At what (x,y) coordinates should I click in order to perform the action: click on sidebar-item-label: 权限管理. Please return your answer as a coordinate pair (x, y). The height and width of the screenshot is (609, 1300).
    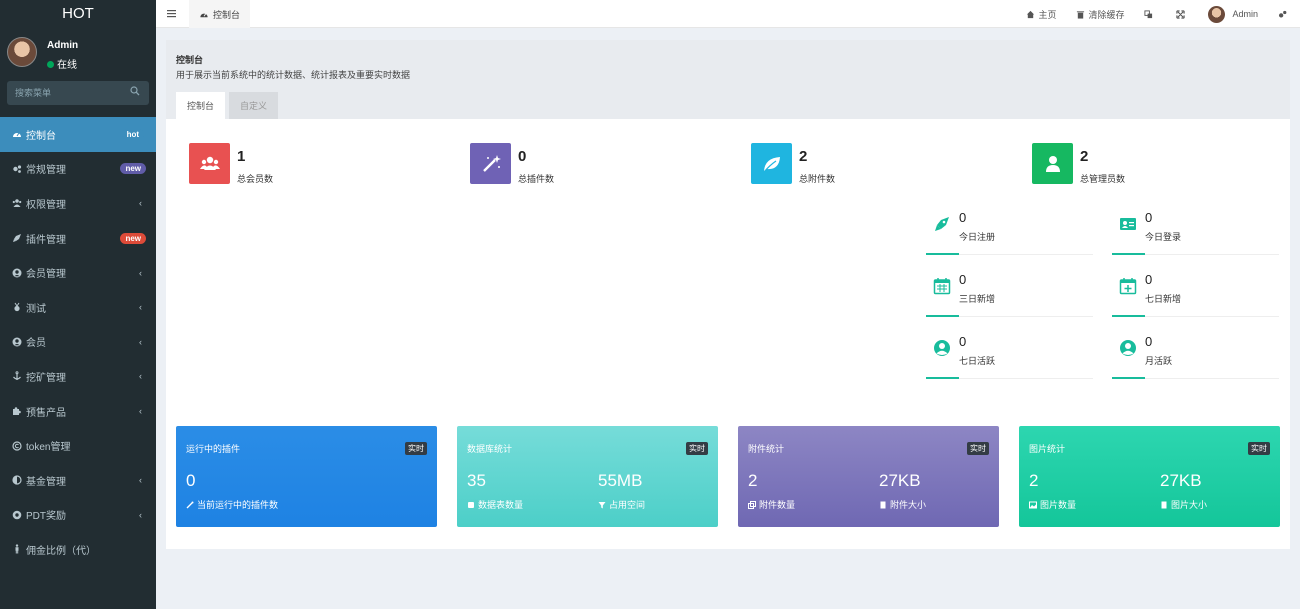
    Looking at the image, I should click on (46, 205).